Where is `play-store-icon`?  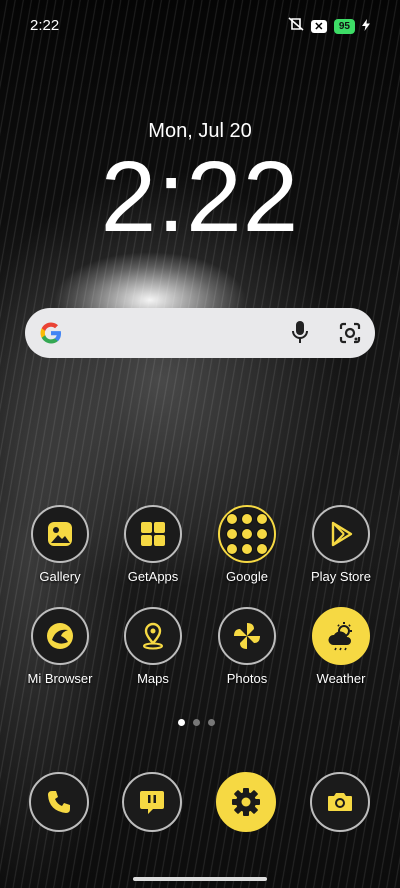 play-store-icon is located at coordinates (341, 534).